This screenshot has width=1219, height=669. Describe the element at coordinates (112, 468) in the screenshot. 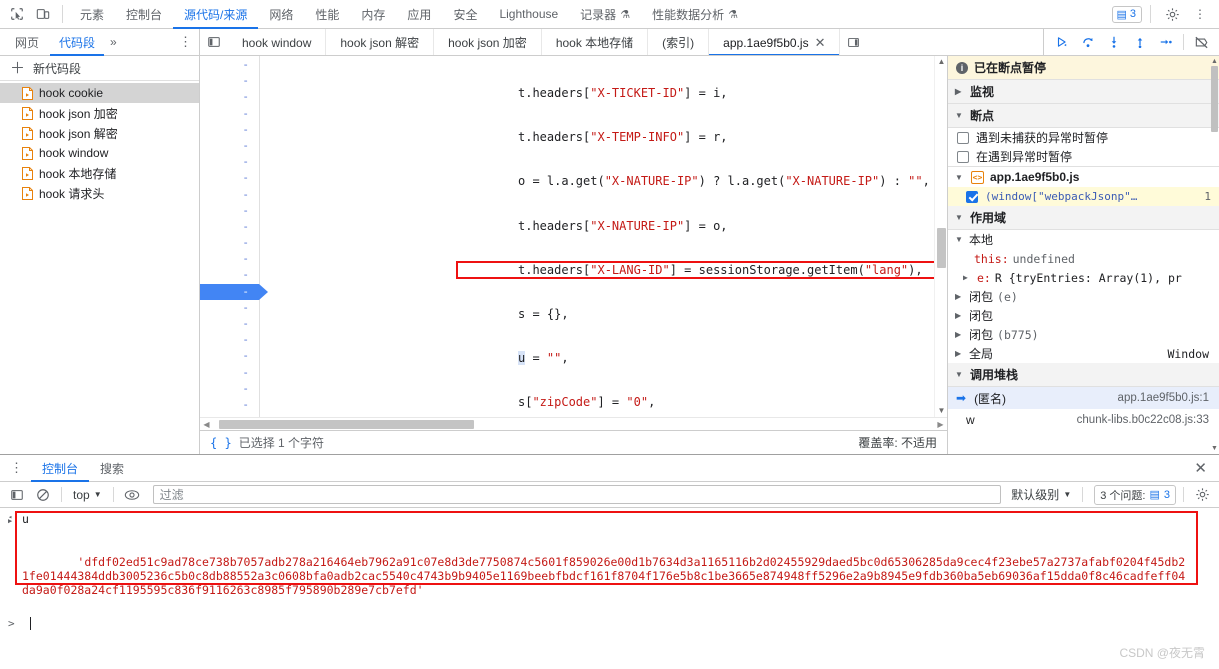

I see `drawer-tab-search: 搜索` at that location.